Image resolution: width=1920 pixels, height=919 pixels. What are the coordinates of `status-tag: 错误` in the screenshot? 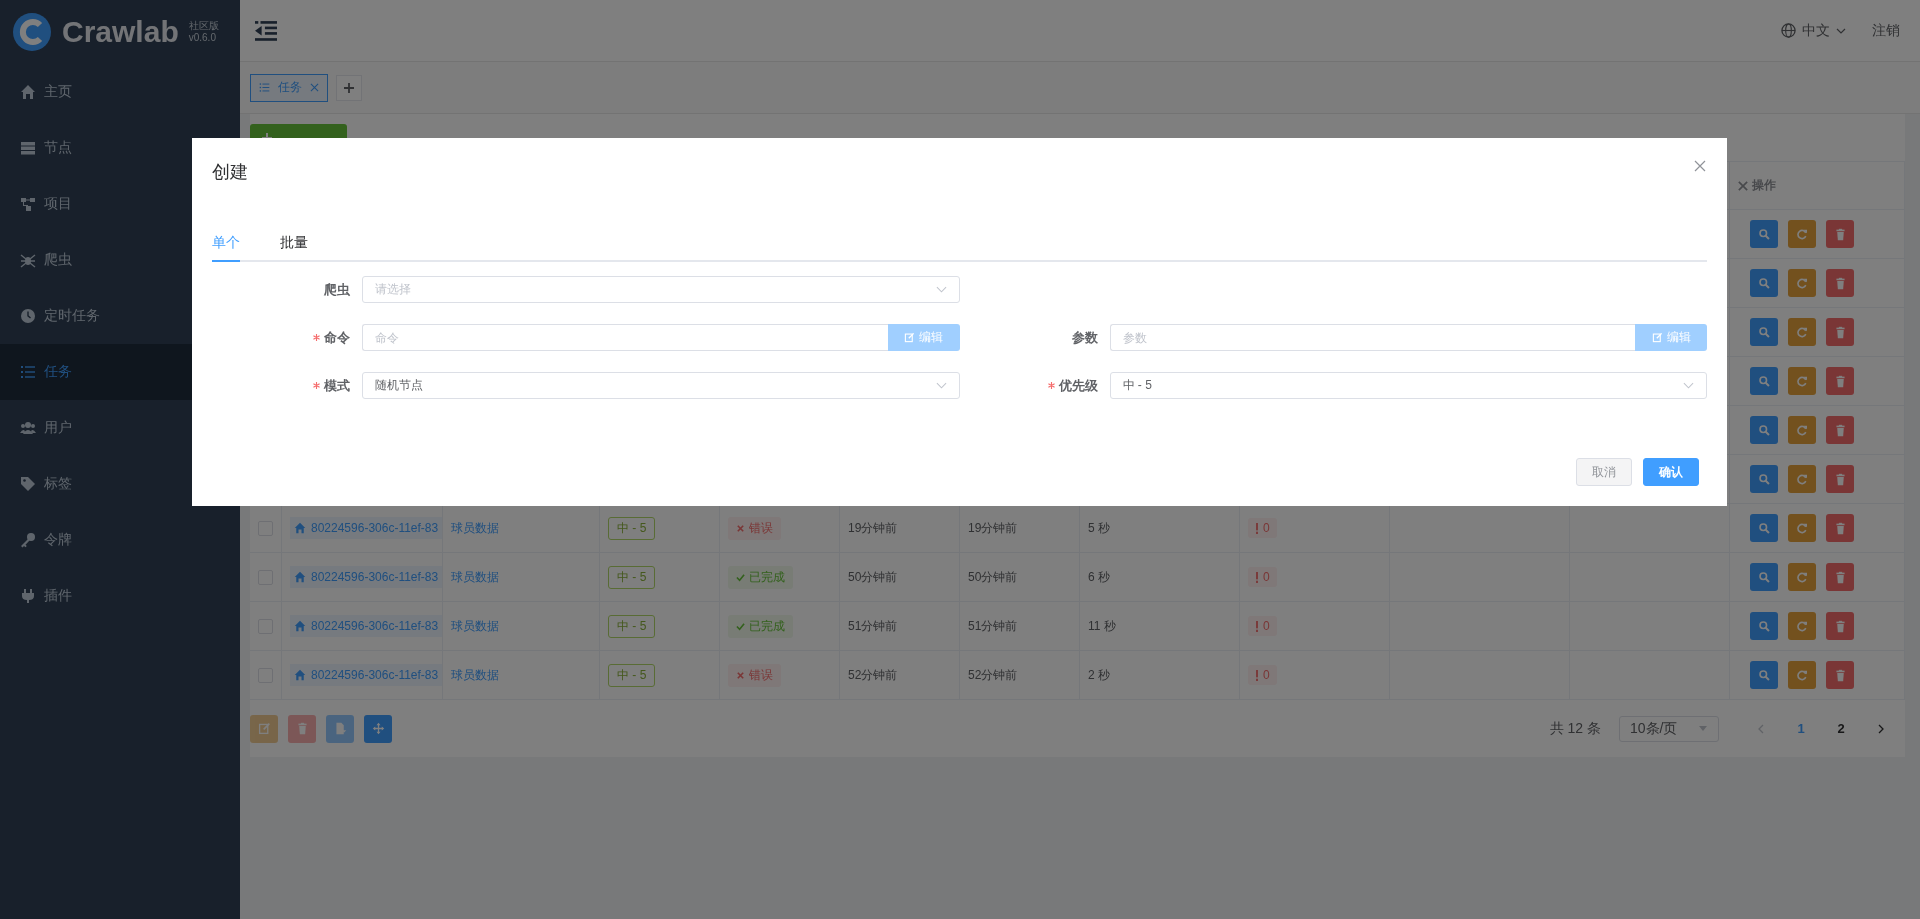 It's located at (754, 675).